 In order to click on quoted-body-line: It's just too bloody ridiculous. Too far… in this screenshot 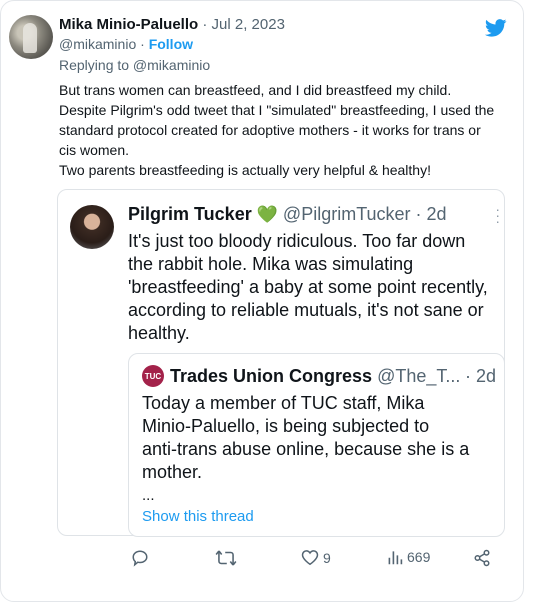, I will do `click(297, 241)`.